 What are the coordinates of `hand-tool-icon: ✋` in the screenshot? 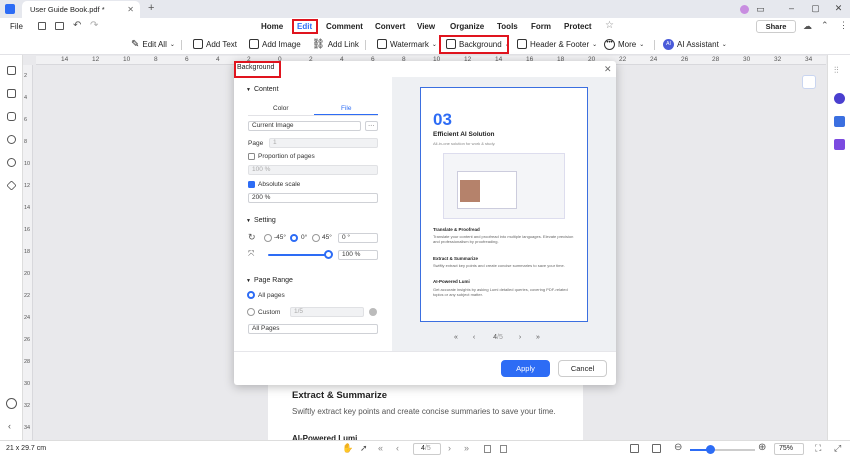 It's located at (347, 448).